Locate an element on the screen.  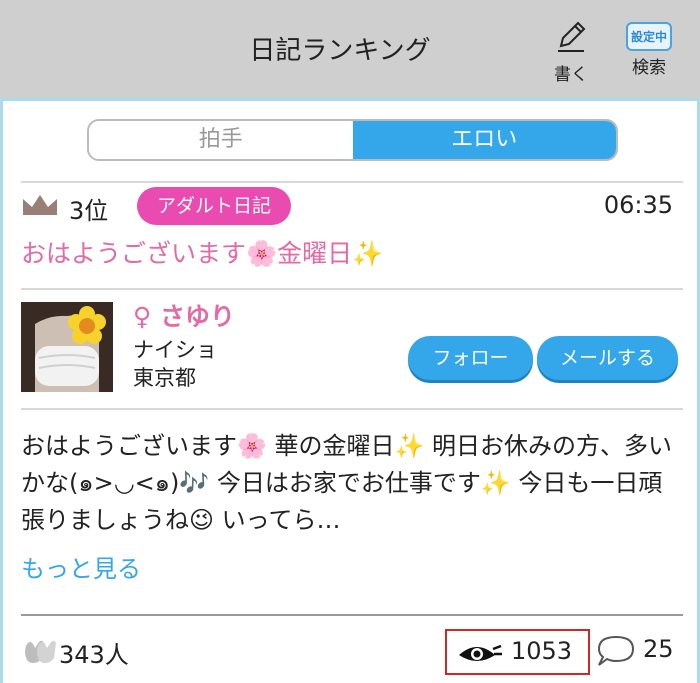
write-button: 書く is located at coordinates (571, 51).